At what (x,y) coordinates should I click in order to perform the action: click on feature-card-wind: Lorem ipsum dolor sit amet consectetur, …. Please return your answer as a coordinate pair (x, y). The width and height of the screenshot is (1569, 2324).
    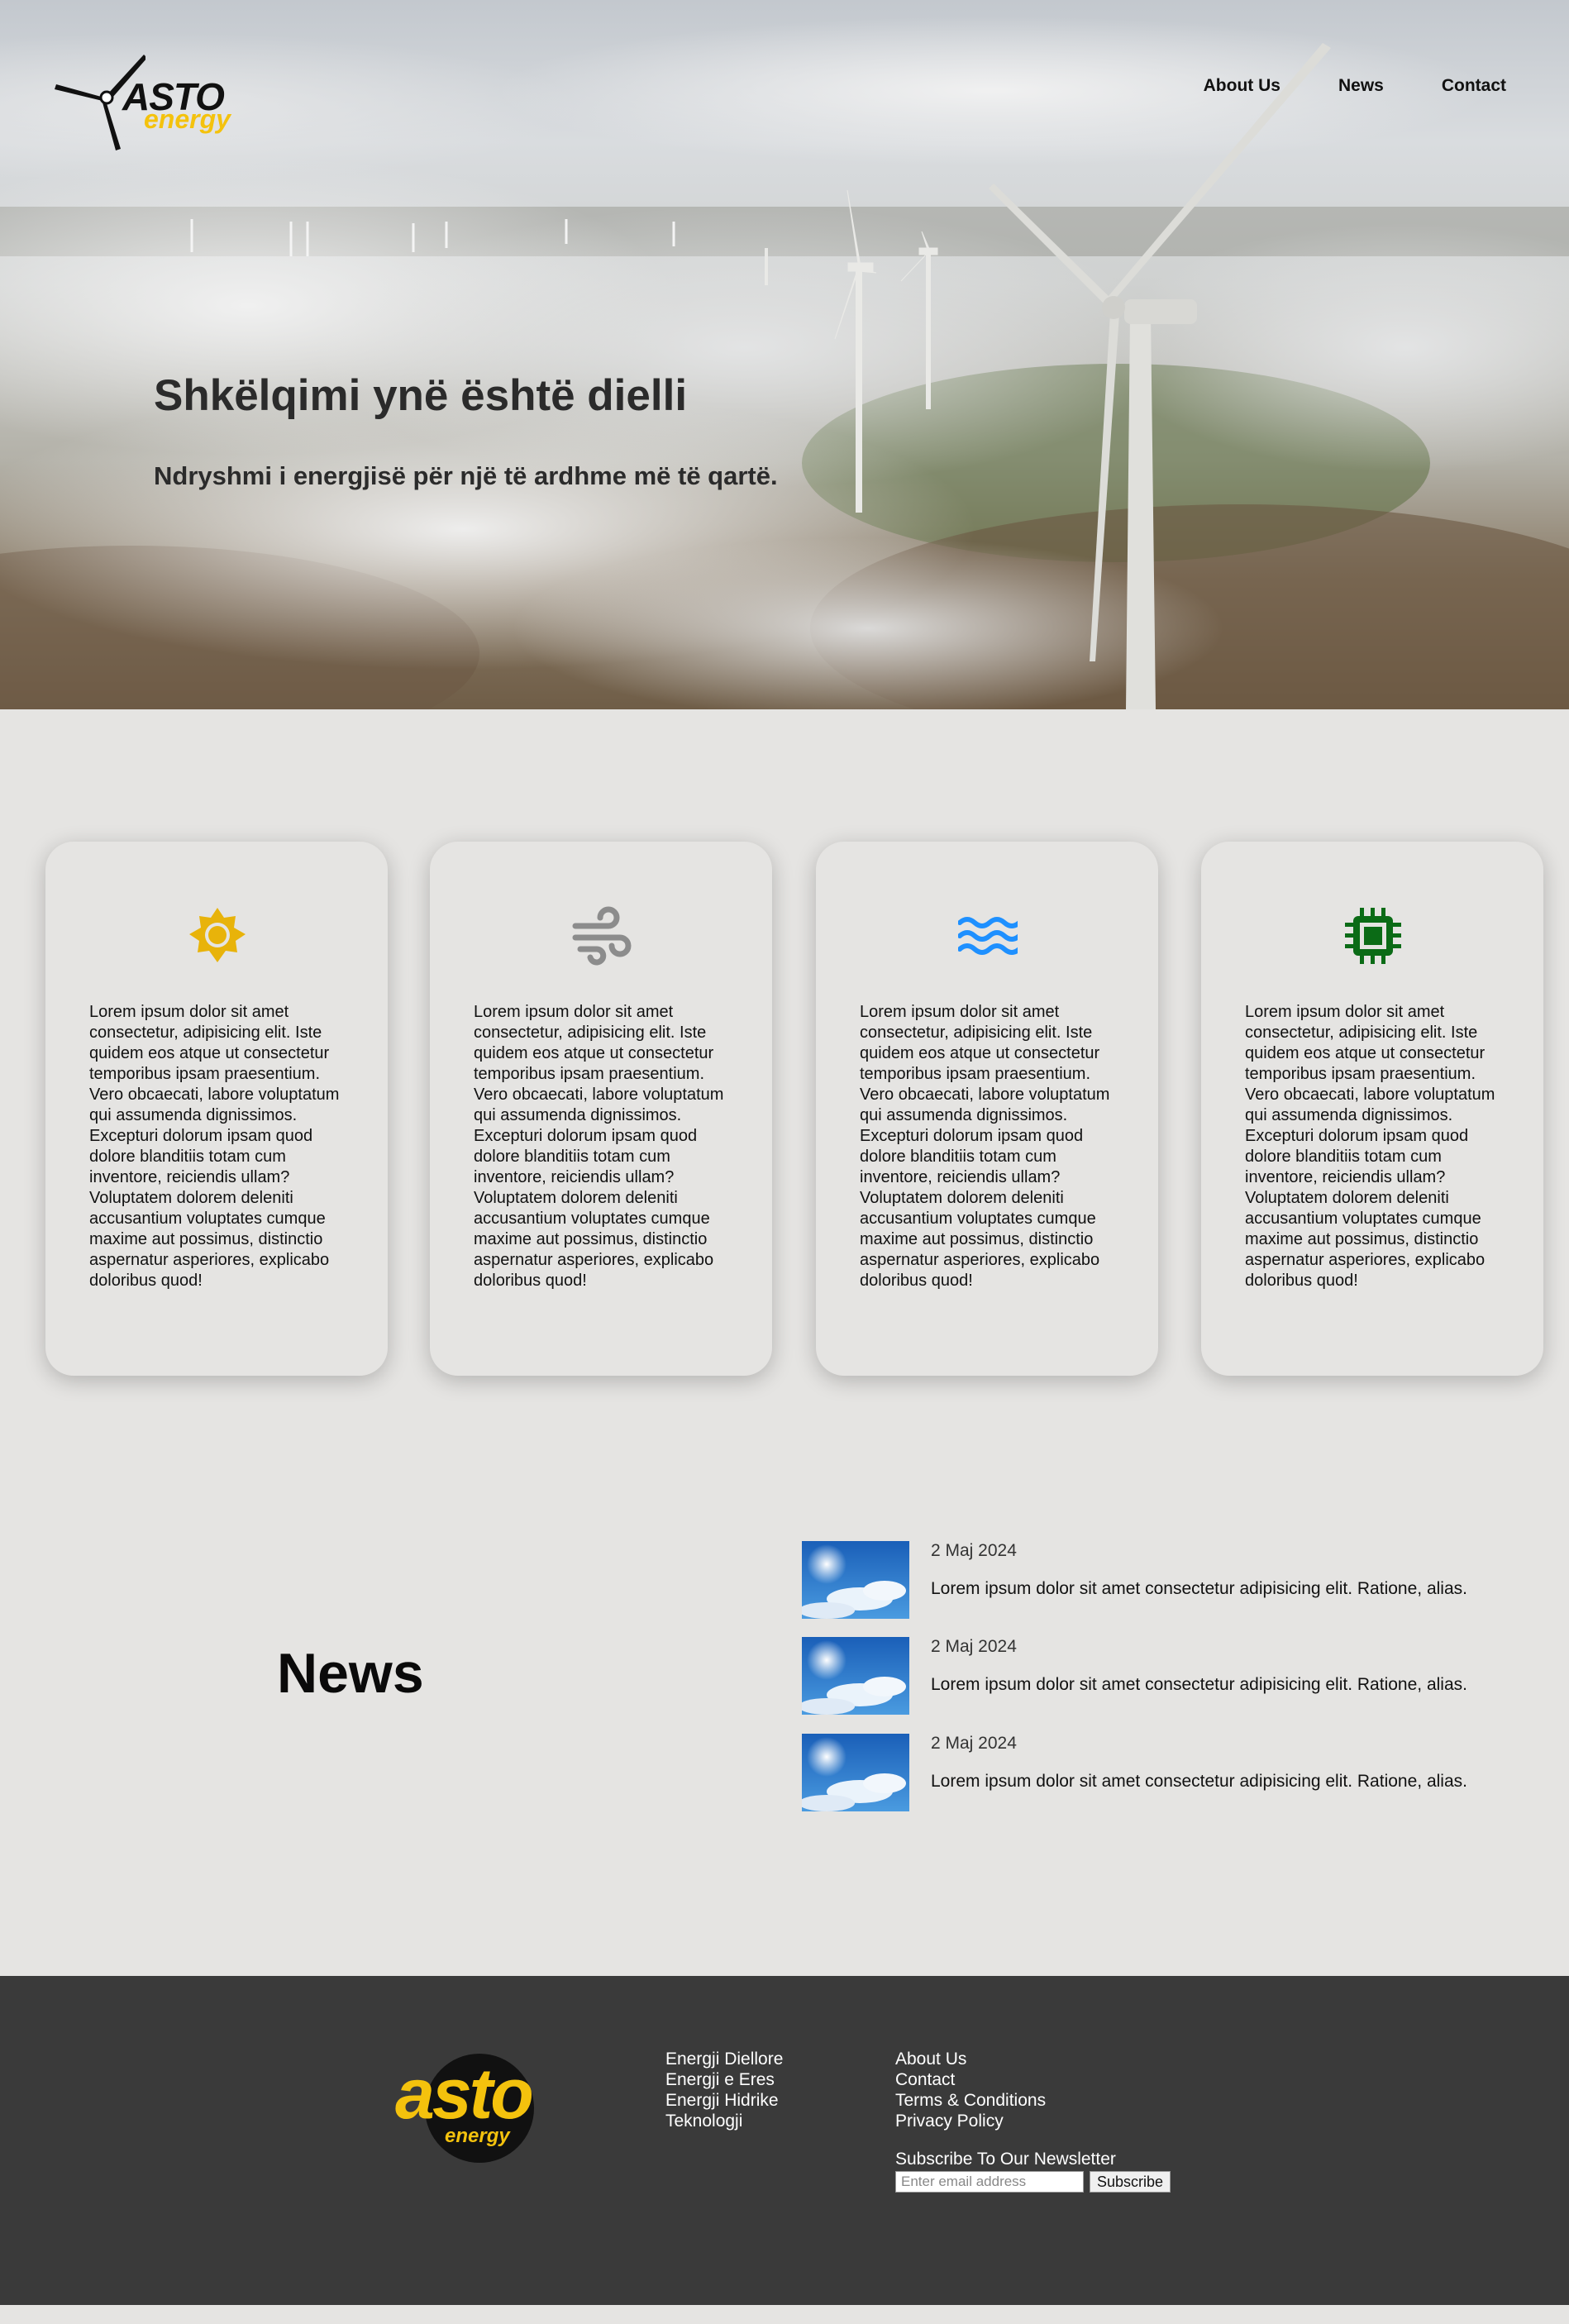
    Looking at the image, I should click on (601, 1109).